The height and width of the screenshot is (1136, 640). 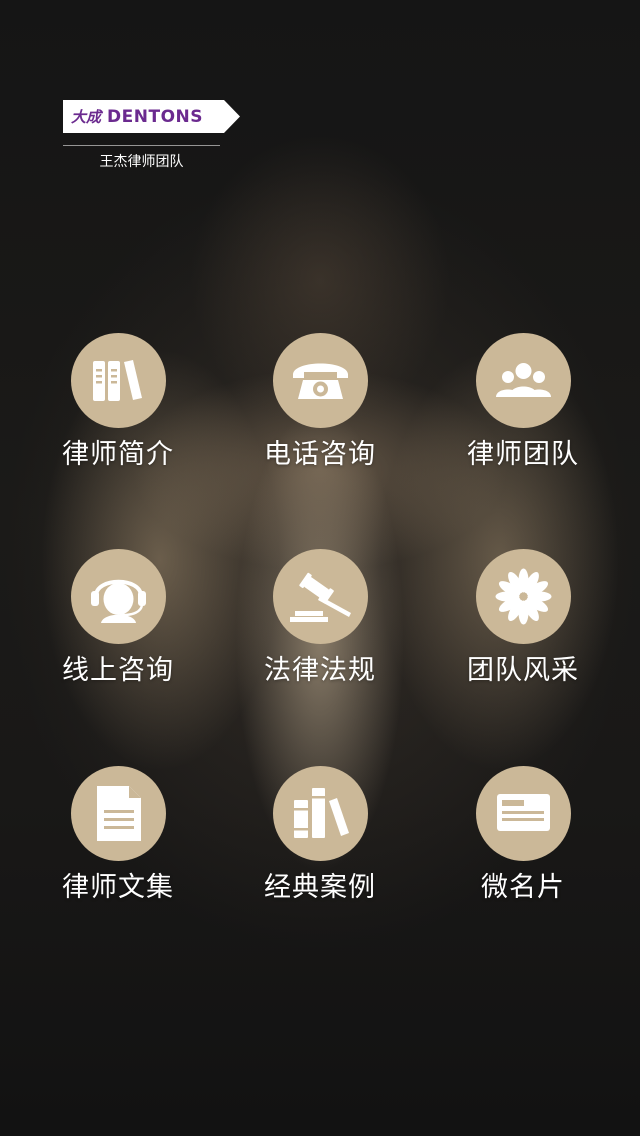 What do you see at coordinates (523, 887) in the screenshot?
I see `menu-label: 微名片` at bounding box center [523, 887].